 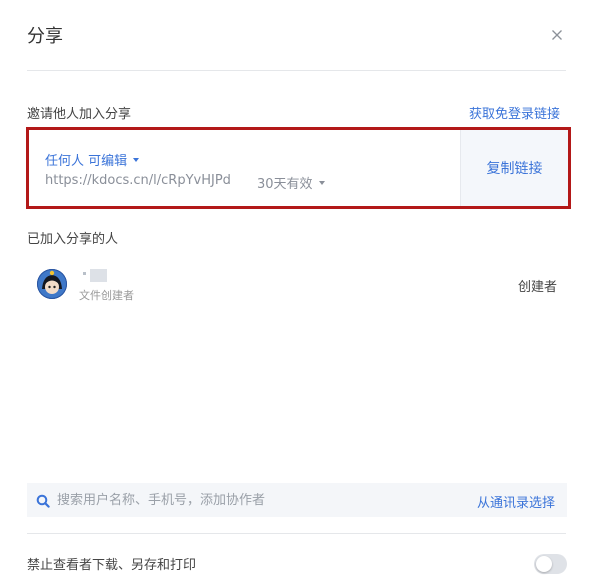 I want to click on expire-dropdown: 30天有效, so click(x=291, y=182).